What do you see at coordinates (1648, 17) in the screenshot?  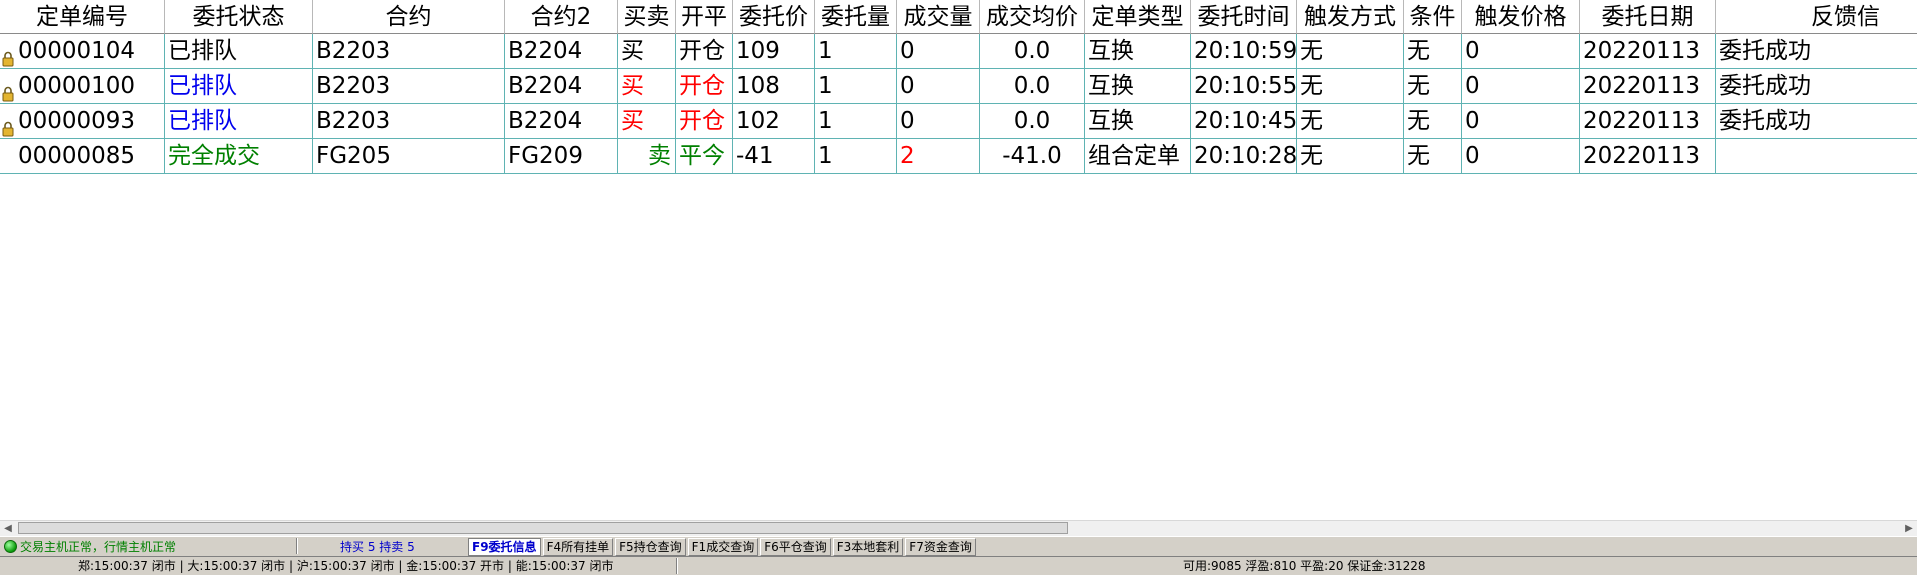 I see `column-header-date: 委托日期` at bounding box center [1648, 17].